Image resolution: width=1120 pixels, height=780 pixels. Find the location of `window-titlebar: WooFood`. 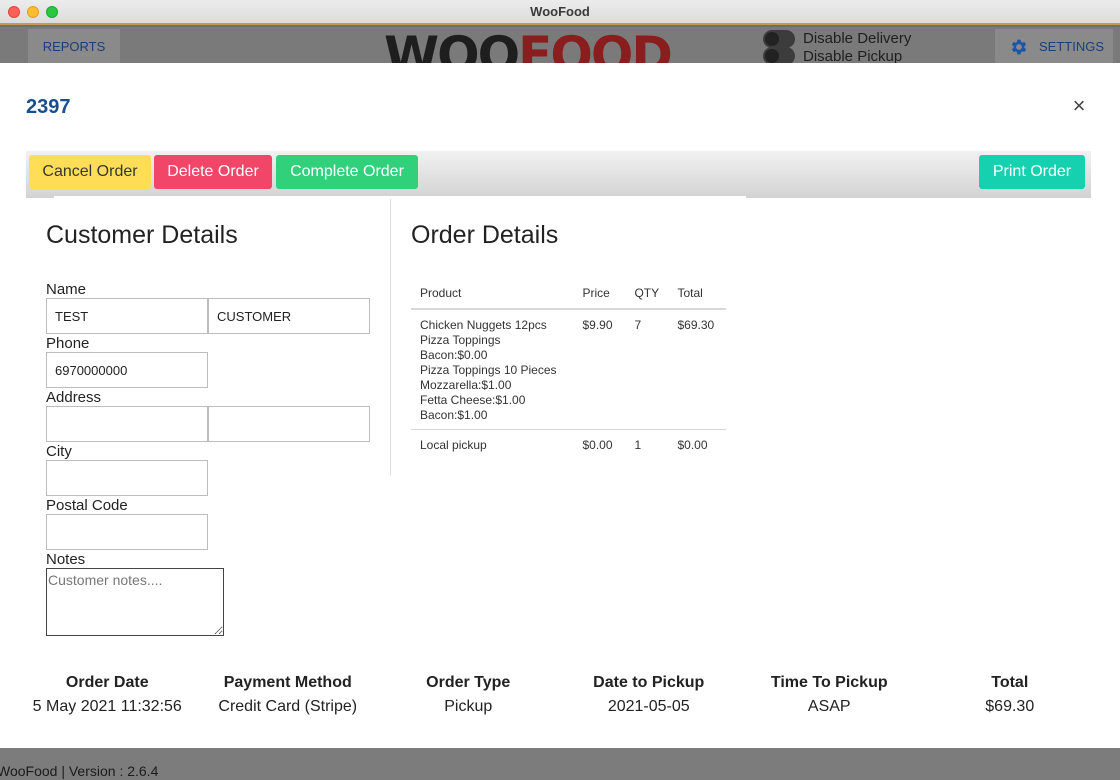

window-titlebar: WooFood is located at coordinates (560, 12).